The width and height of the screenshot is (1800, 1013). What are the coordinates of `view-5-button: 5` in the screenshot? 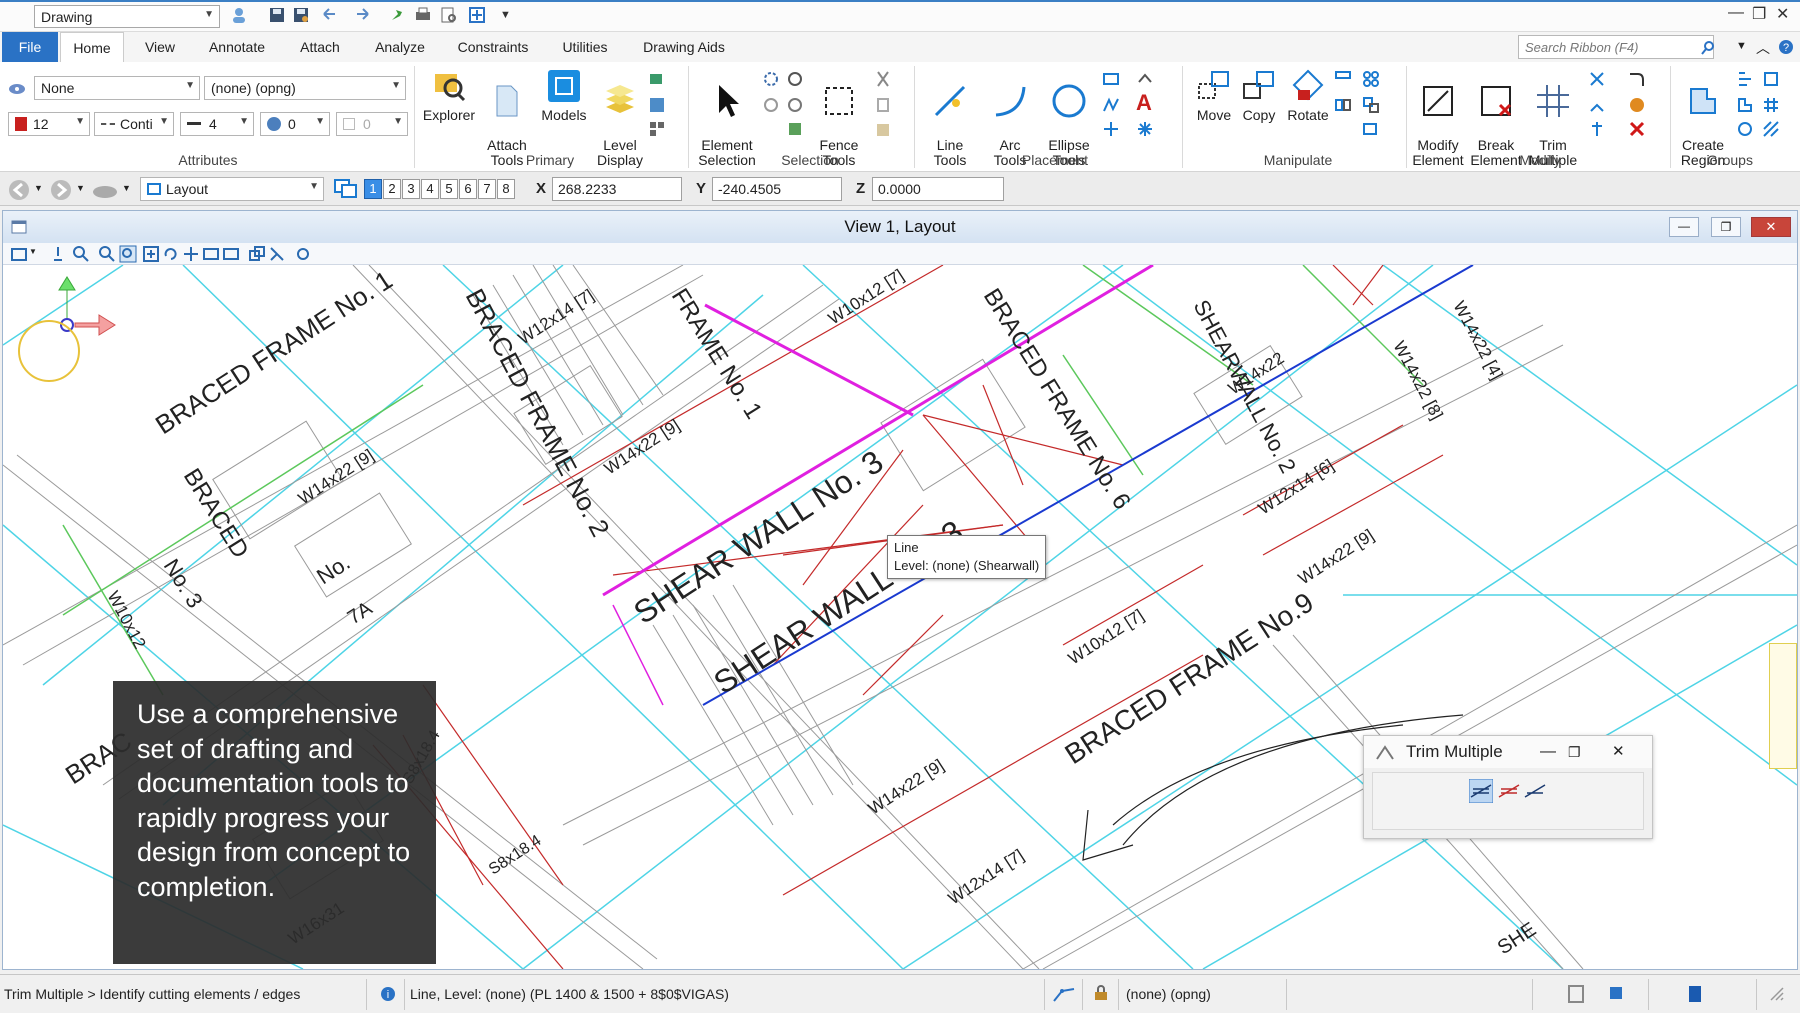 It's located at (449, 189).